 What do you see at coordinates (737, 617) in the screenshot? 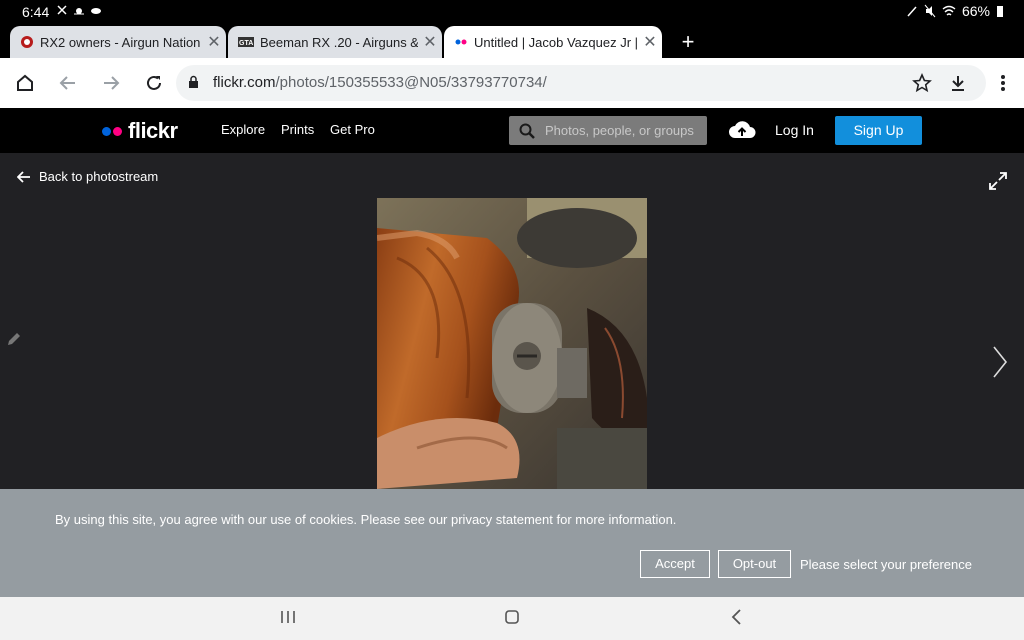
I see `back-nav-icon` at bounding box center [737, 617].